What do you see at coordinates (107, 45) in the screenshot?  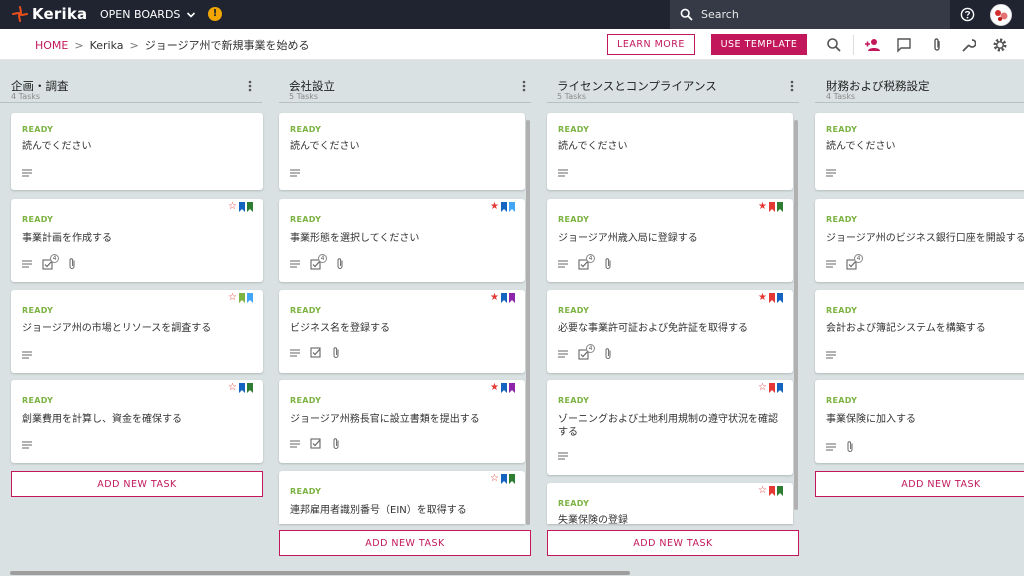 I see `breadcrumb-org: Kerika` at bounding box center [107, 45].